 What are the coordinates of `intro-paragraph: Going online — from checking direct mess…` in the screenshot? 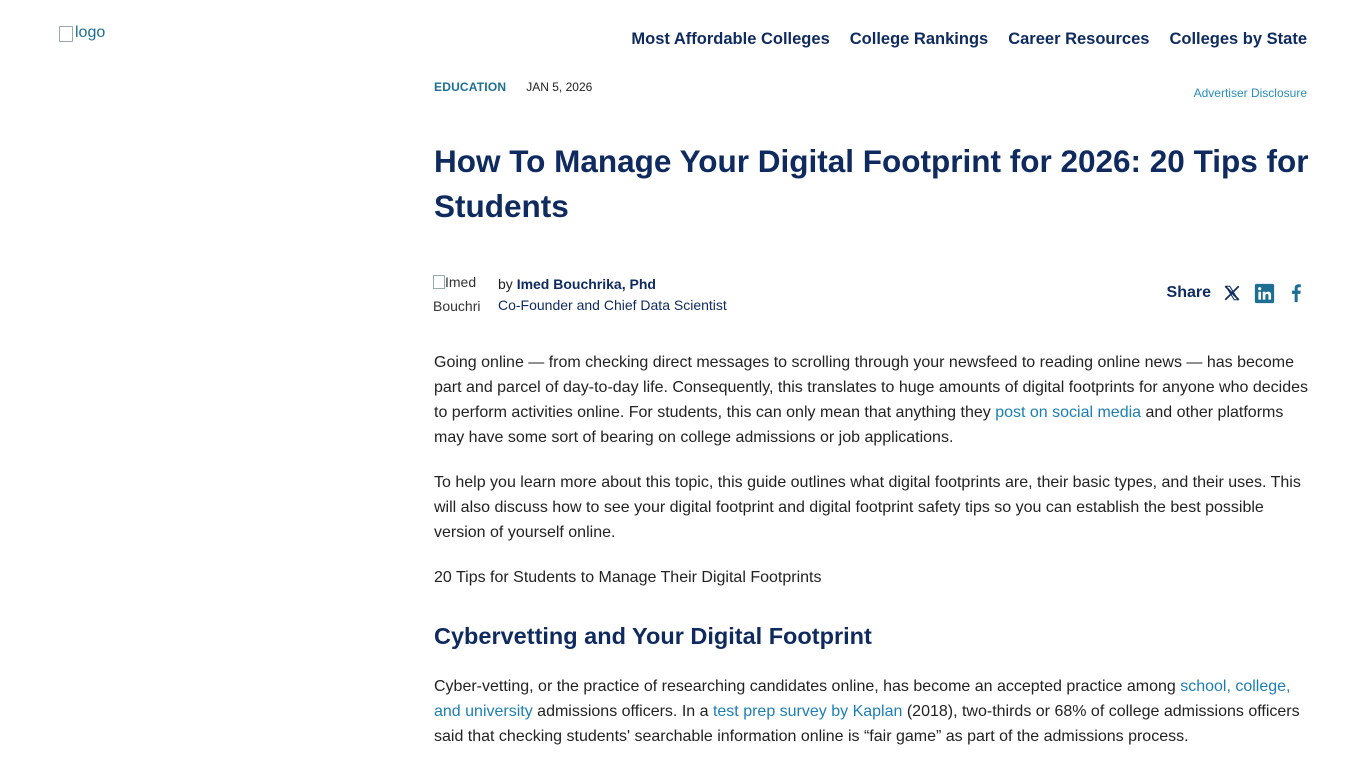 It's located at (871, 400).